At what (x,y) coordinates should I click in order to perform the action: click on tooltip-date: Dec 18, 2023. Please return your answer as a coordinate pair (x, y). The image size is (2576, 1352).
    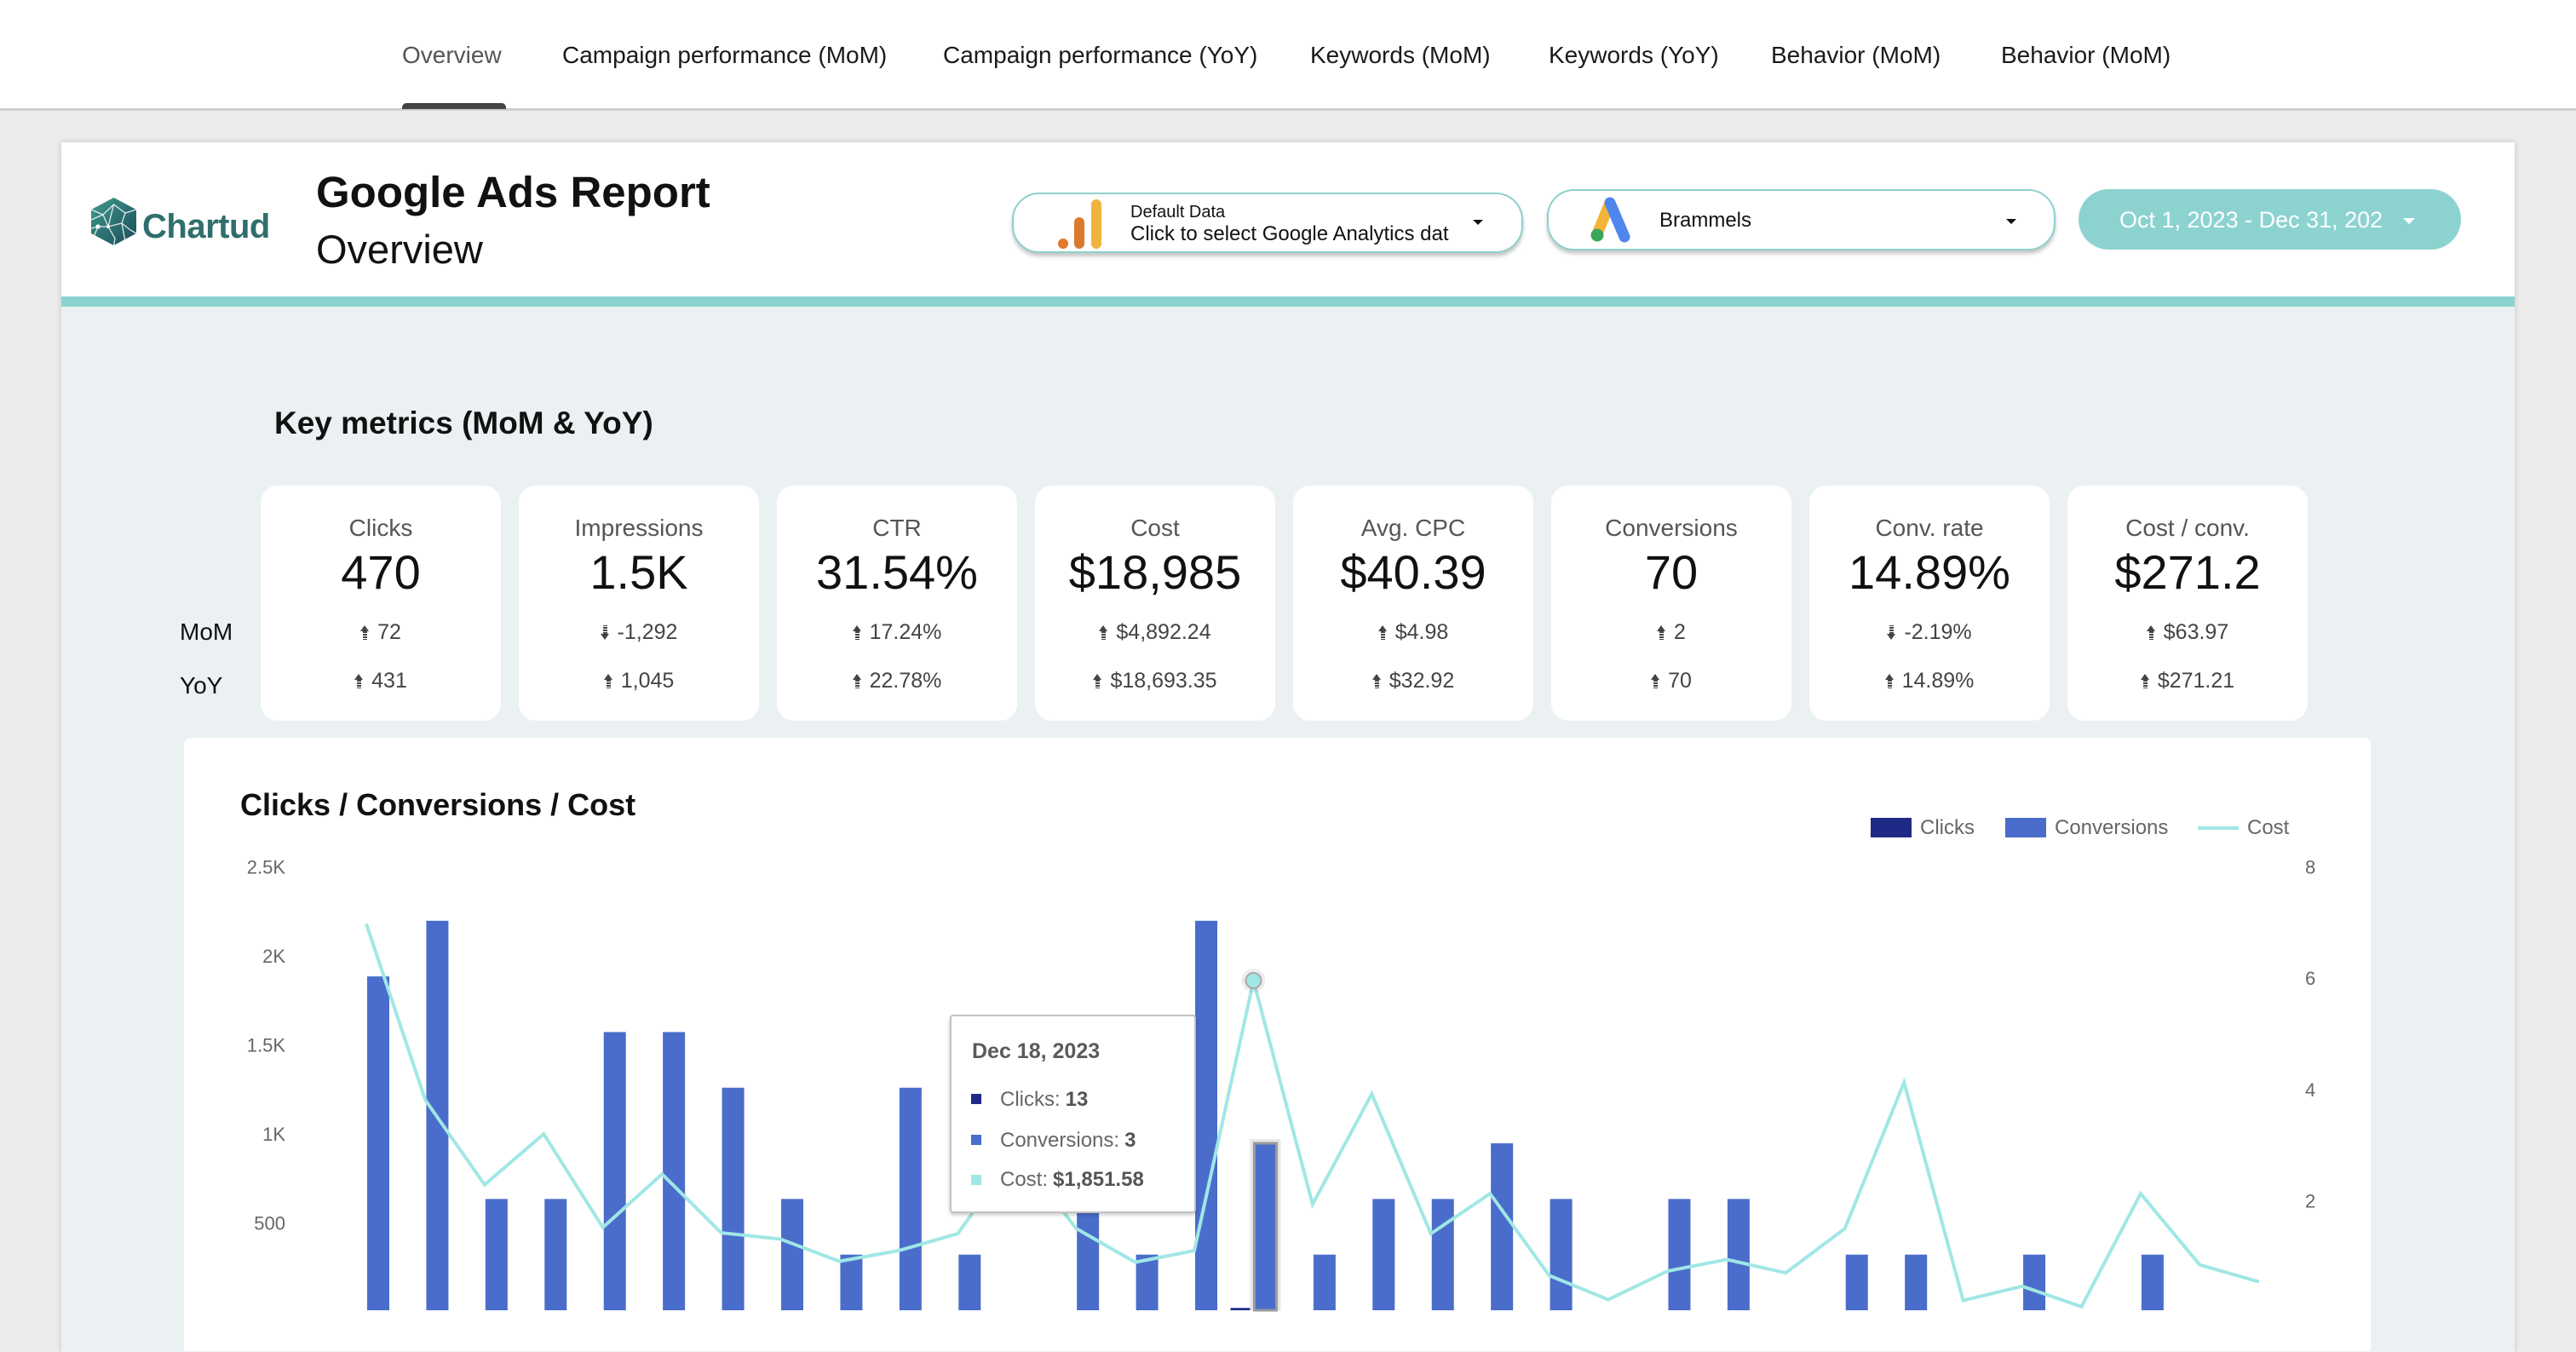
    Looking at the image, I should click on (1036, 1051).